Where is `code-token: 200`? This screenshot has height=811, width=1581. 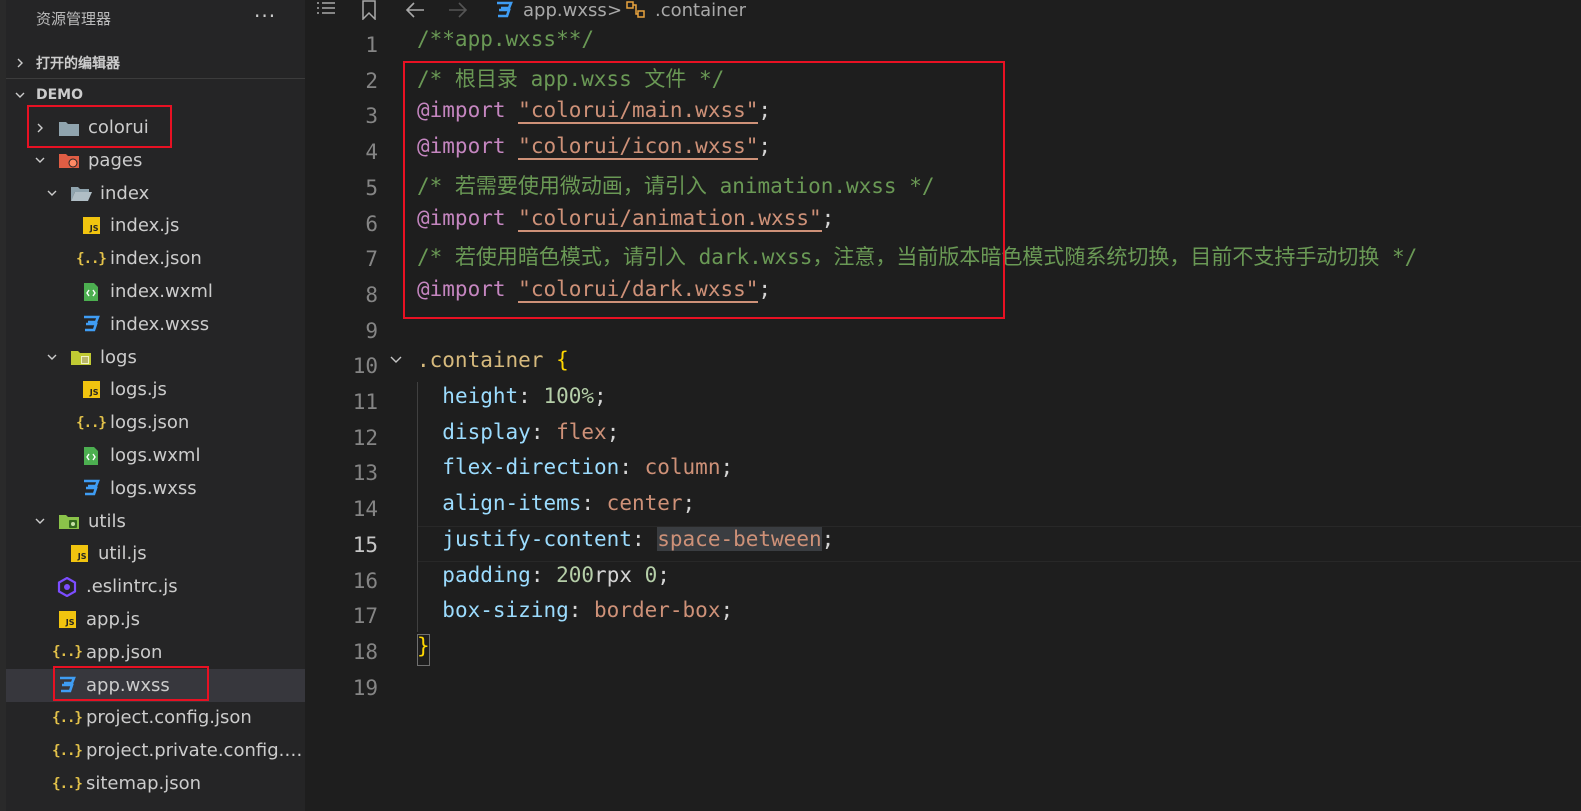
code-token: 200 is located at coordinates (575, 574).